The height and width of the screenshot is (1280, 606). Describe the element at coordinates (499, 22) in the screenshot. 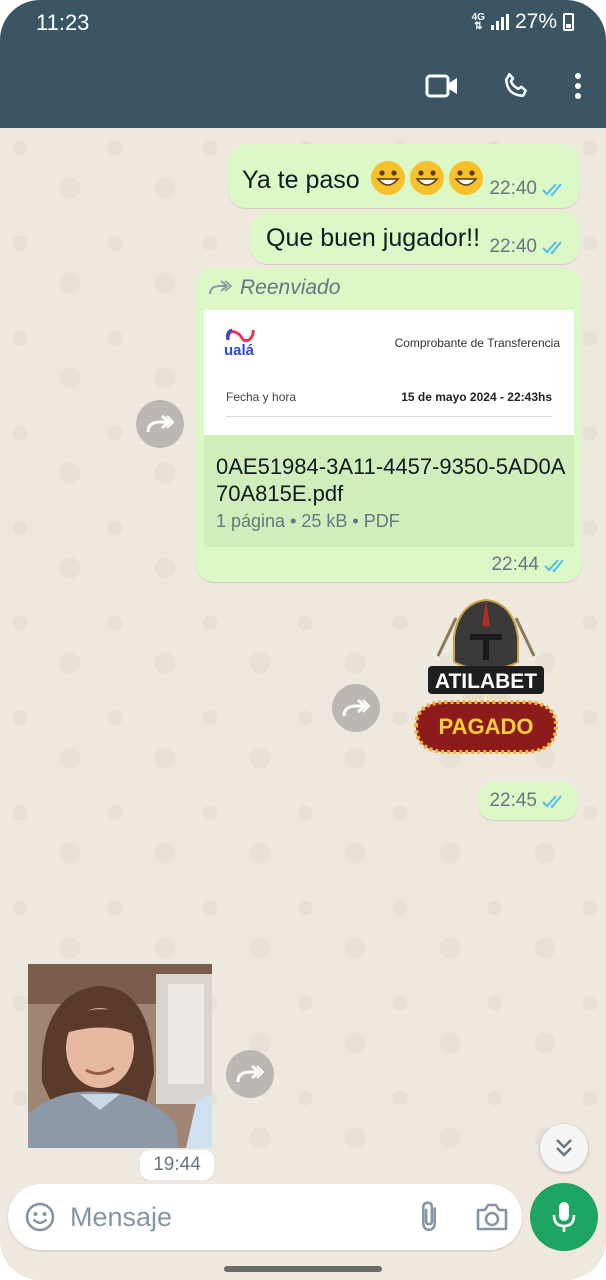

I see `signal-icon` at that location.